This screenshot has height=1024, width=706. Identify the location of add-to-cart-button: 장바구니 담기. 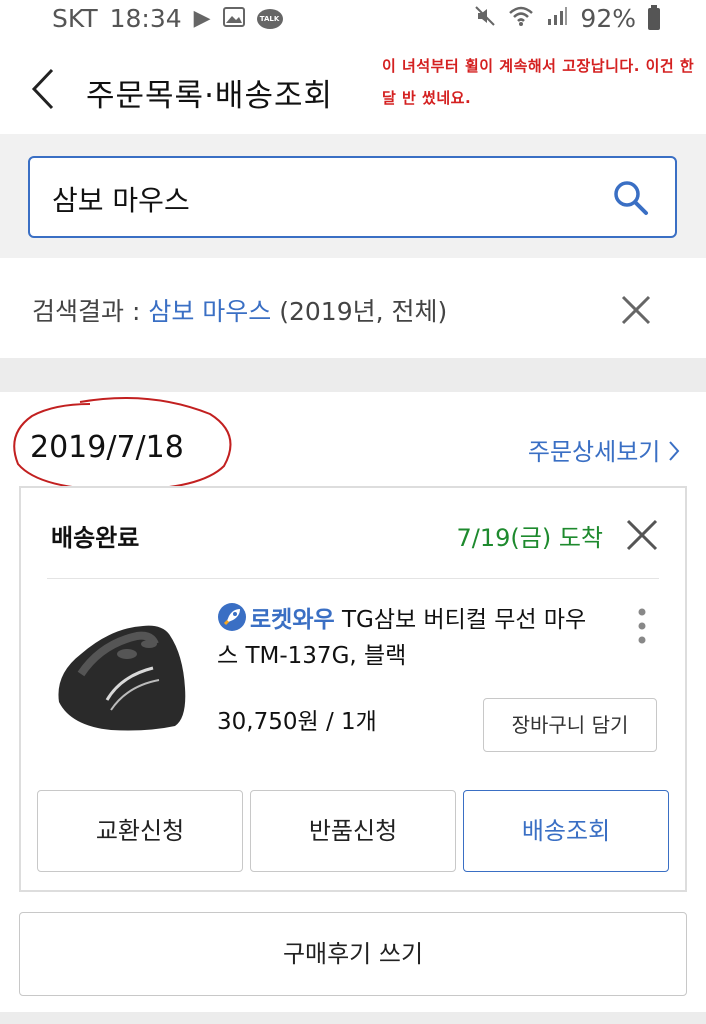
(570, 725).